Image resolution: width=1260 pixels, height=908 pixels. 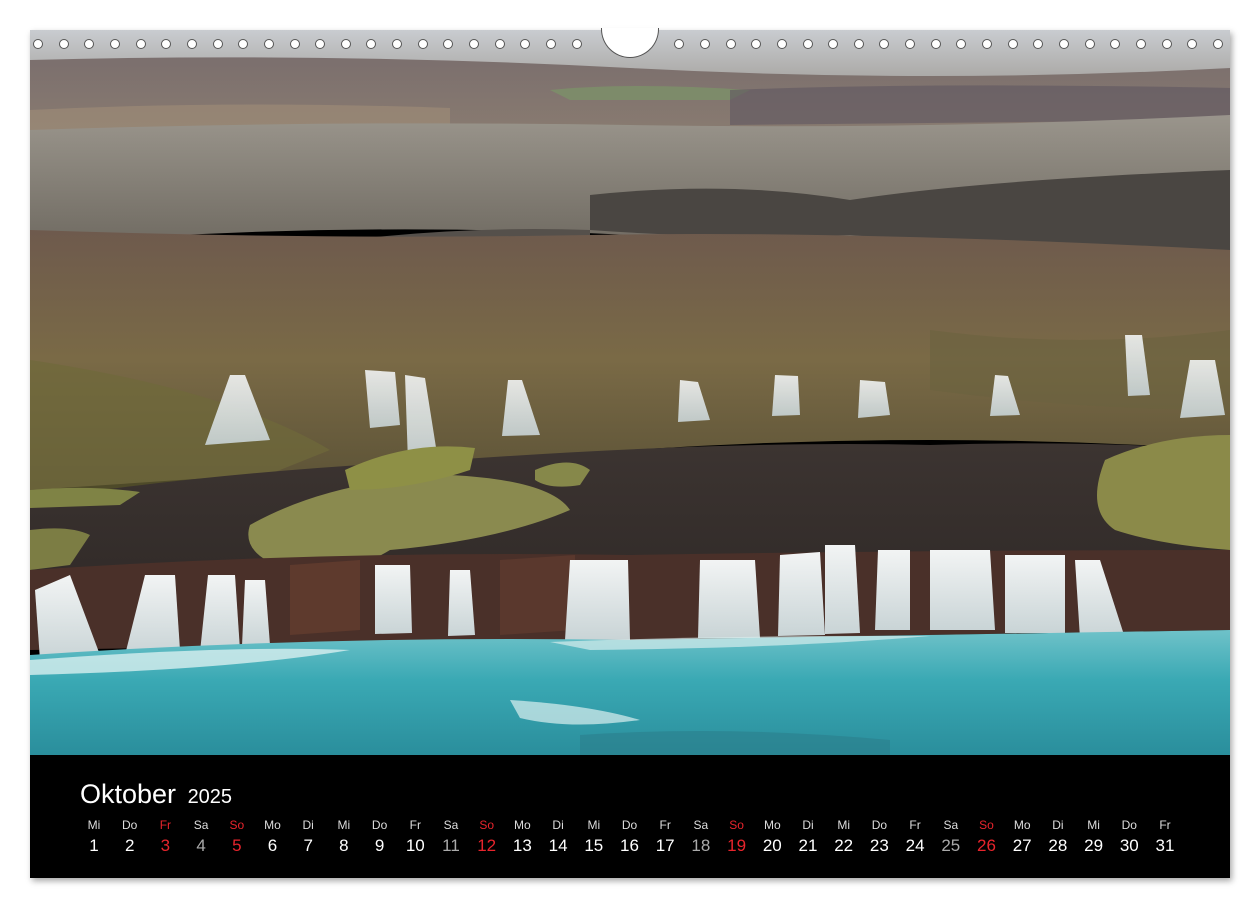 What do you see at coordinates (237, 845) in the screenshot?
I see `day-number: 5` at bounding box center [237, 845].